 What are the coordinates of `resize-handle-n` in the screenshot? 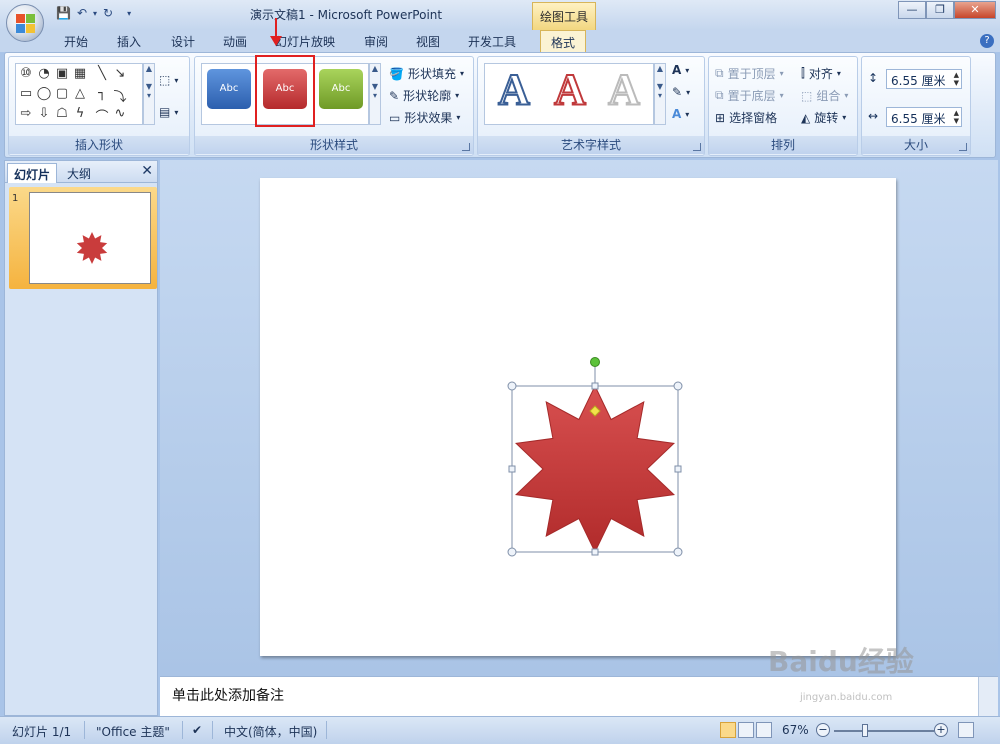 It's located at (595, 386).